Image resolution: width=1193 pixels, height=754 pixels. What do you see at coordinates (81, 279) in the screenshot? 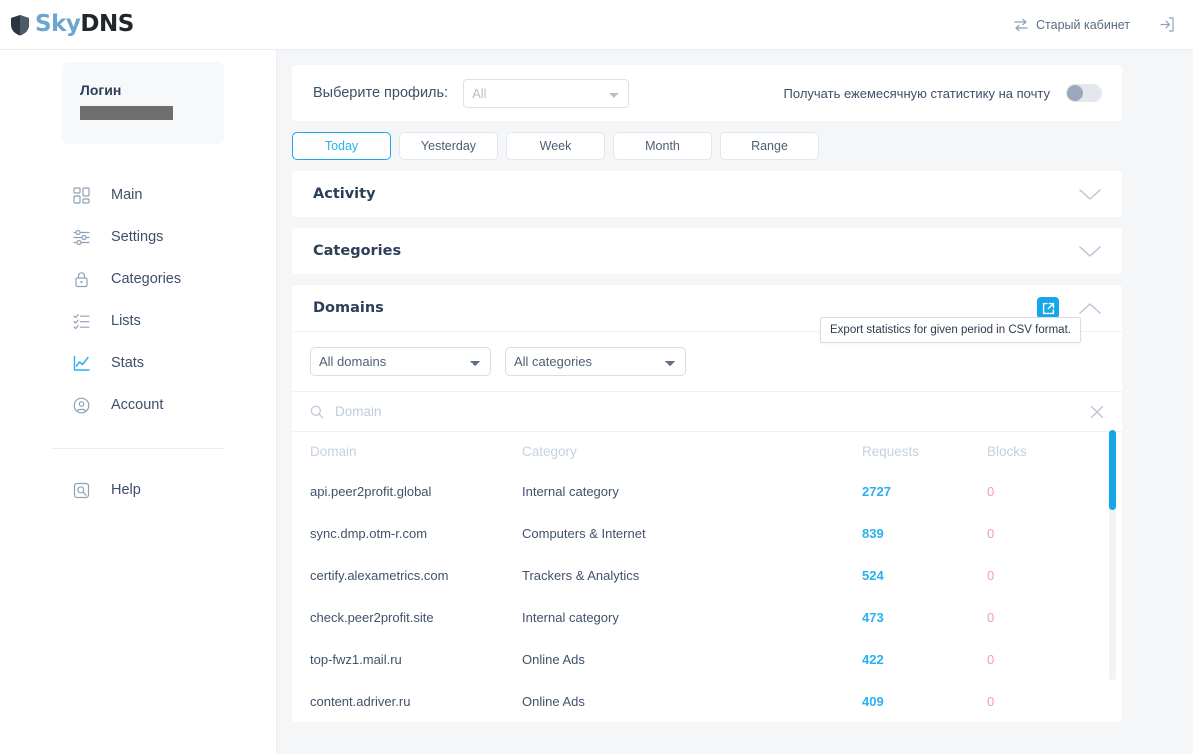
I see `lock-icon` at bounding box center [81, 279].